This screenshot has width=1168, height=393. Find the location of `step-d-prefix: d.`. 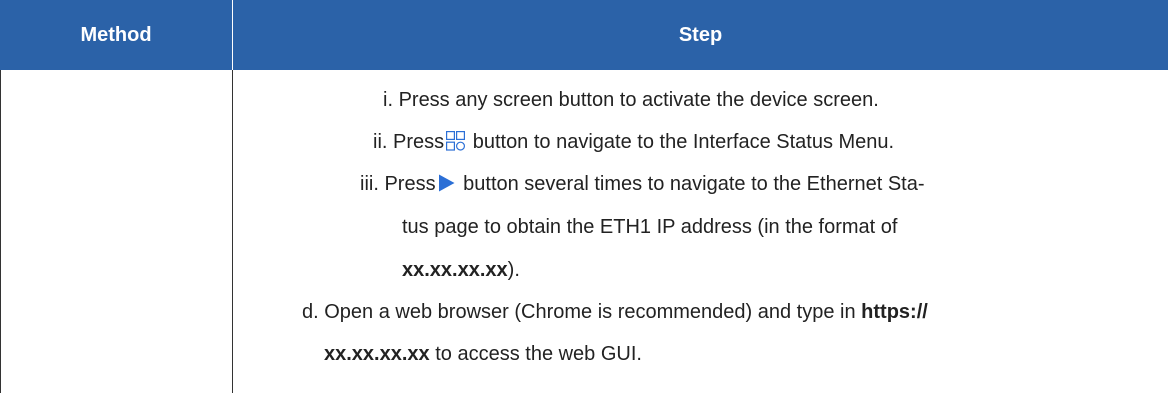

step-d-prefix: d. is located at coordinates (310, 312).